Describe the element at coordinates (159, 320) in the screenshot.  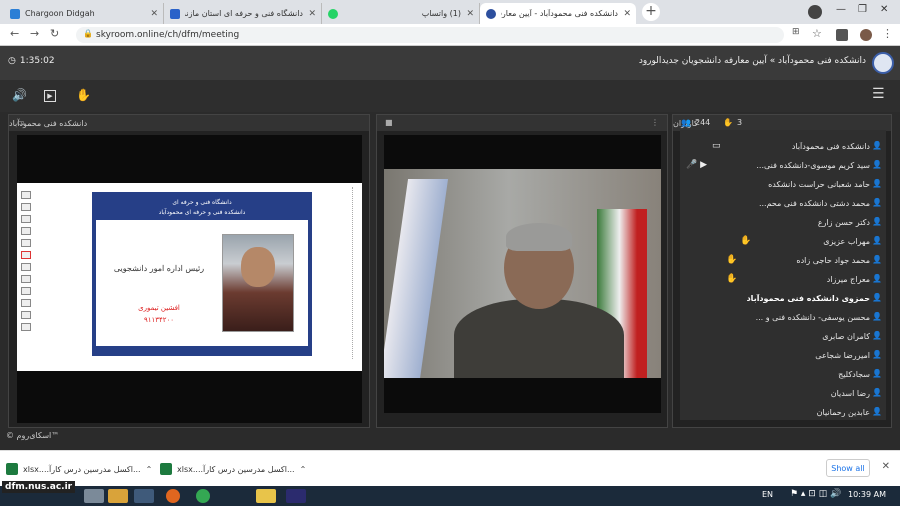
I see `staff-phone: ۹۱۱۳۴۲۰۰` at that location.